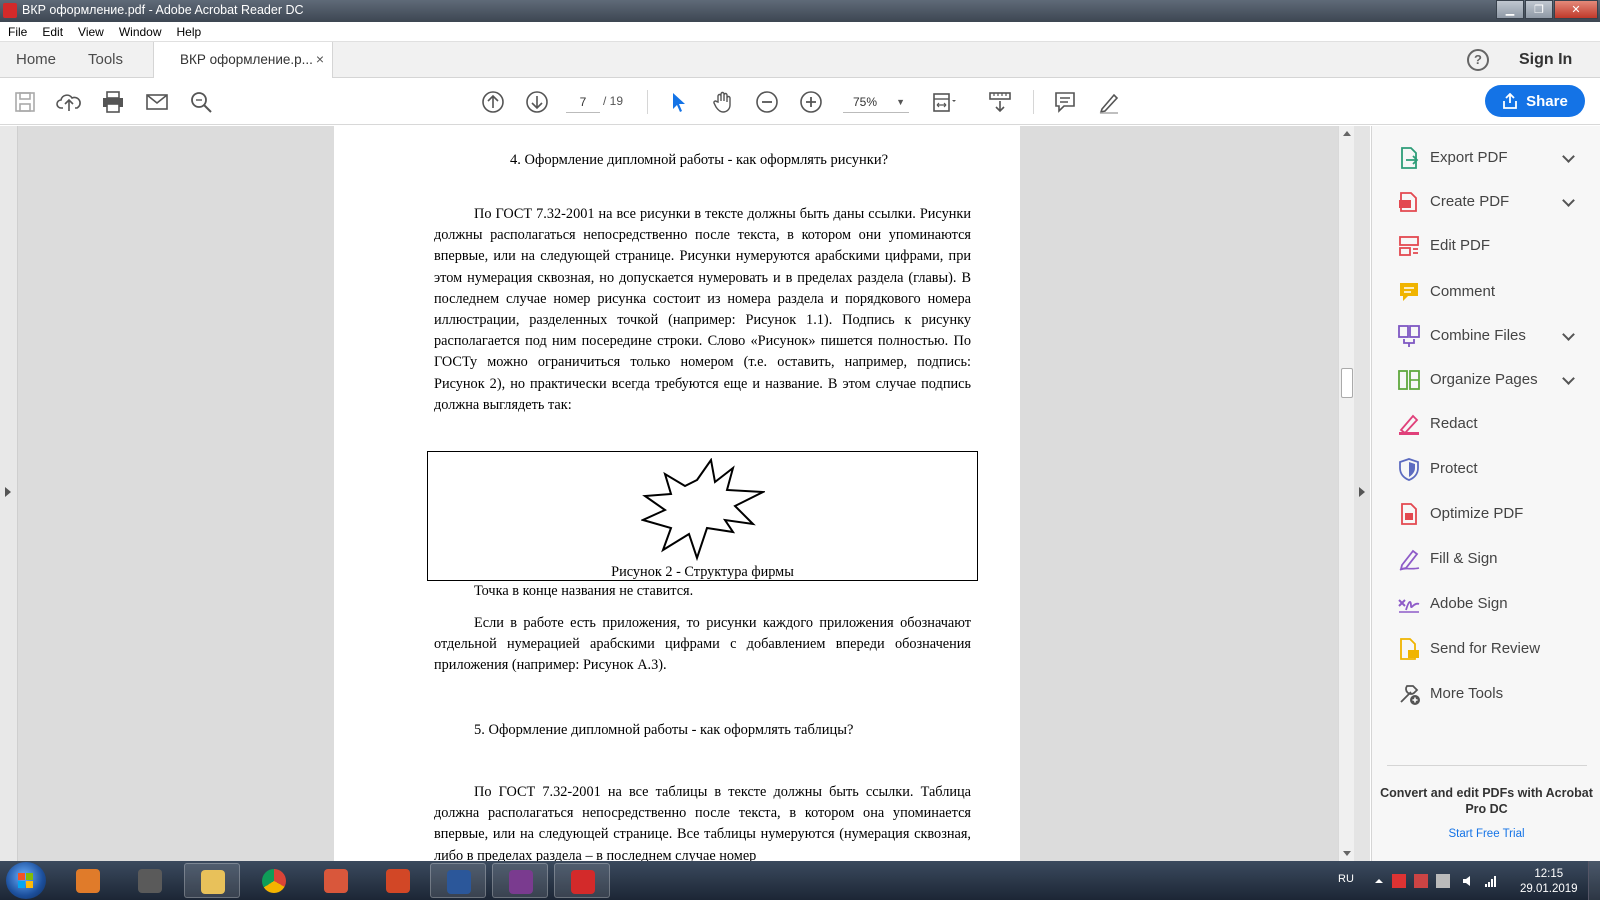 This screenshot has height=900, width=1600. Describe the element at coordinates (1347, 133) in the screenshot. I see `scroll-up-arrow` at that location.